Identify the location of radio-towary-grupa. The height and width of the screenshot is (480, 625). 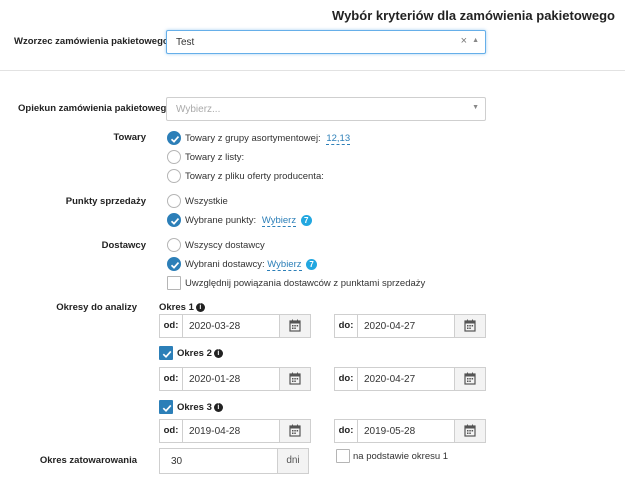
(174, 138).